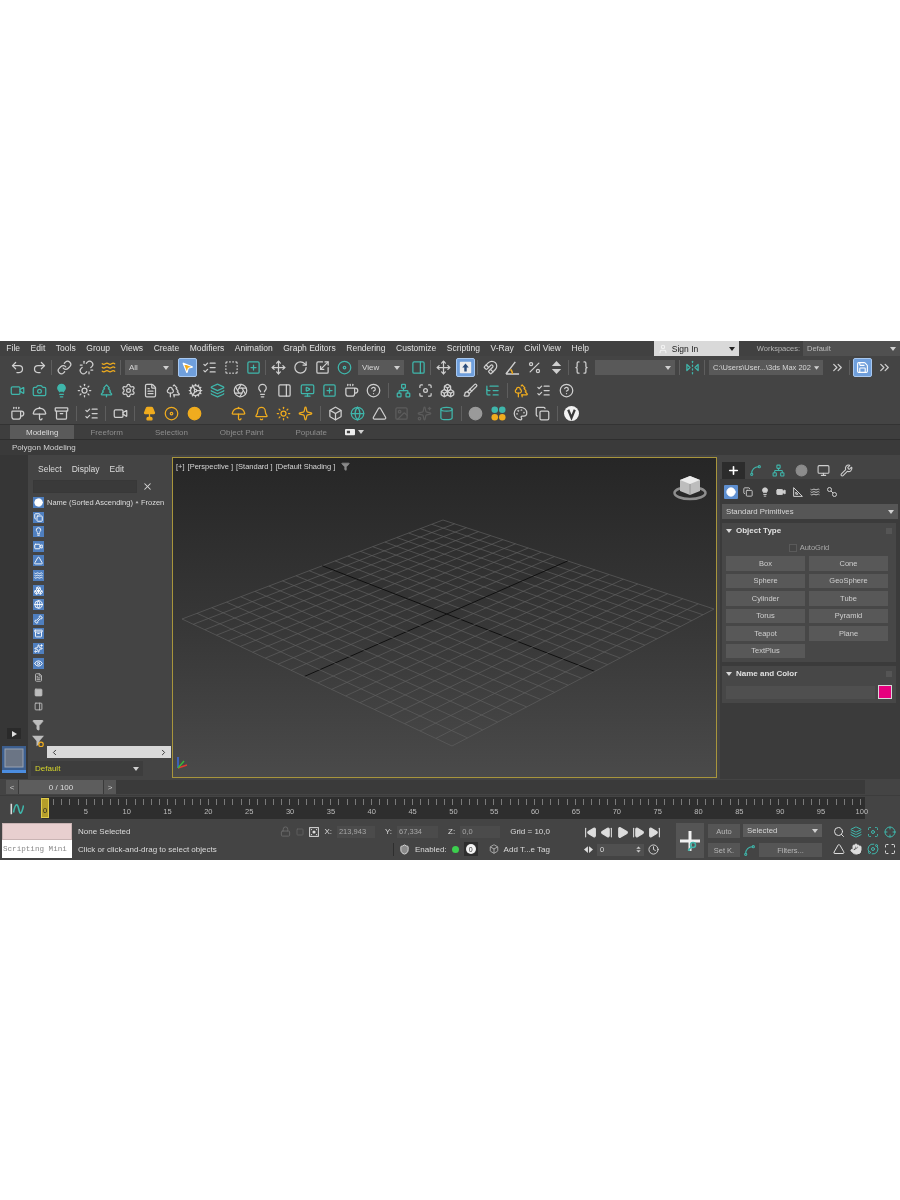  I want to click on sign-in-dropdown: Sign In, so click(696, 348).